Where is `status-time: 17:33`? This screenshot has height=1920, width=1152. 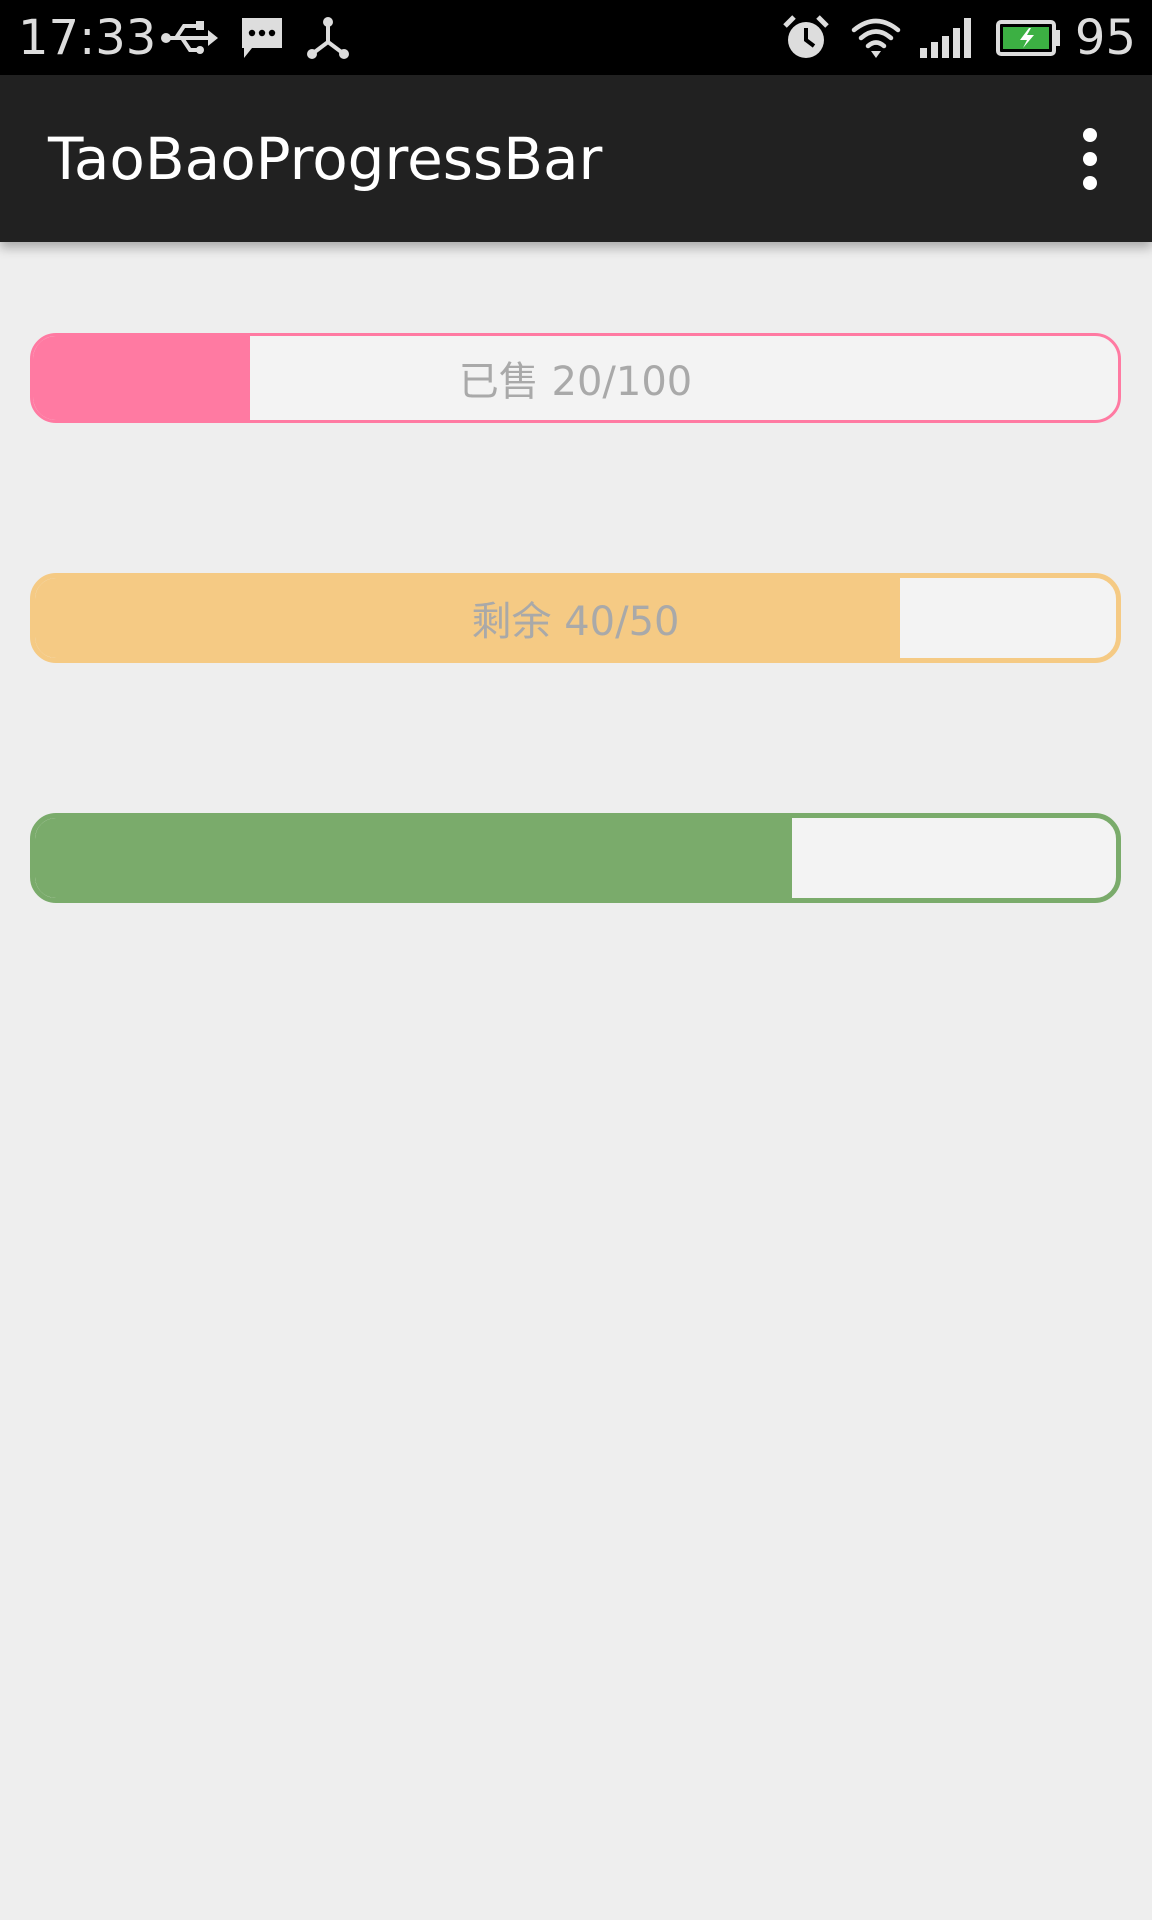 status-time: 17:33 is located at coordinates (87, 38).